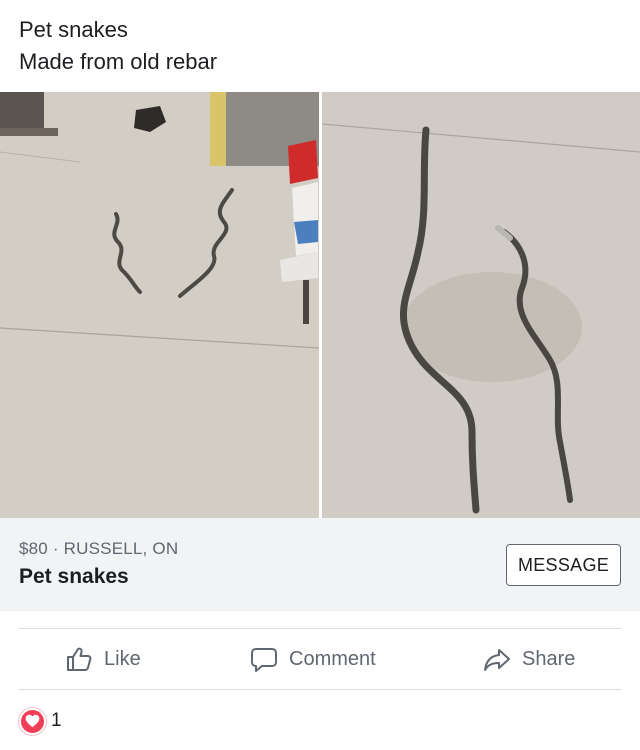 The height and width of the screenshot is (750, 640). Describe the element at coordinates (56, 720) in the screenshot. I see `reaction-count: 1` at that location.